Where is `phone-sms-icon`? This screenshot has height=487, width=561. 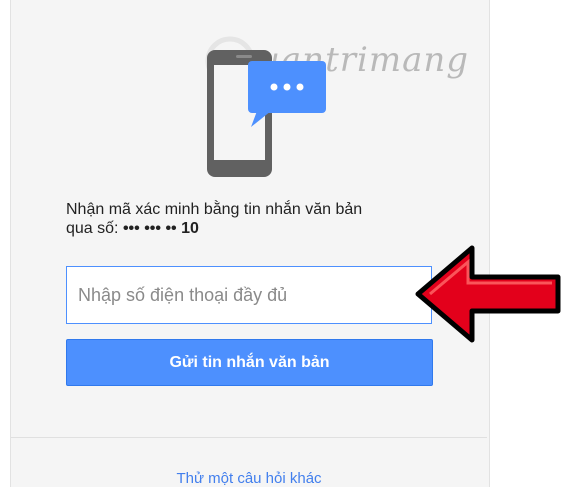 phone-sms-icon is located at coordinates (266, 113).